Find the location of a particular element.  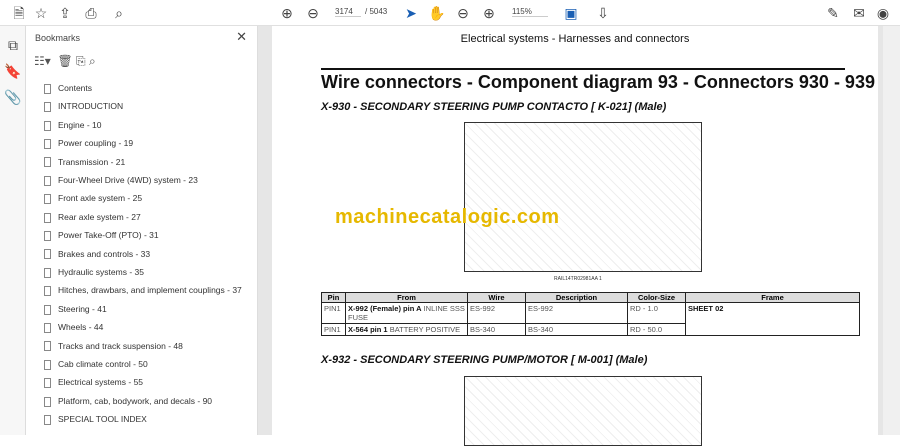

bookmark-item: Rear axle system - 27 is located at coordinates (92, 217).